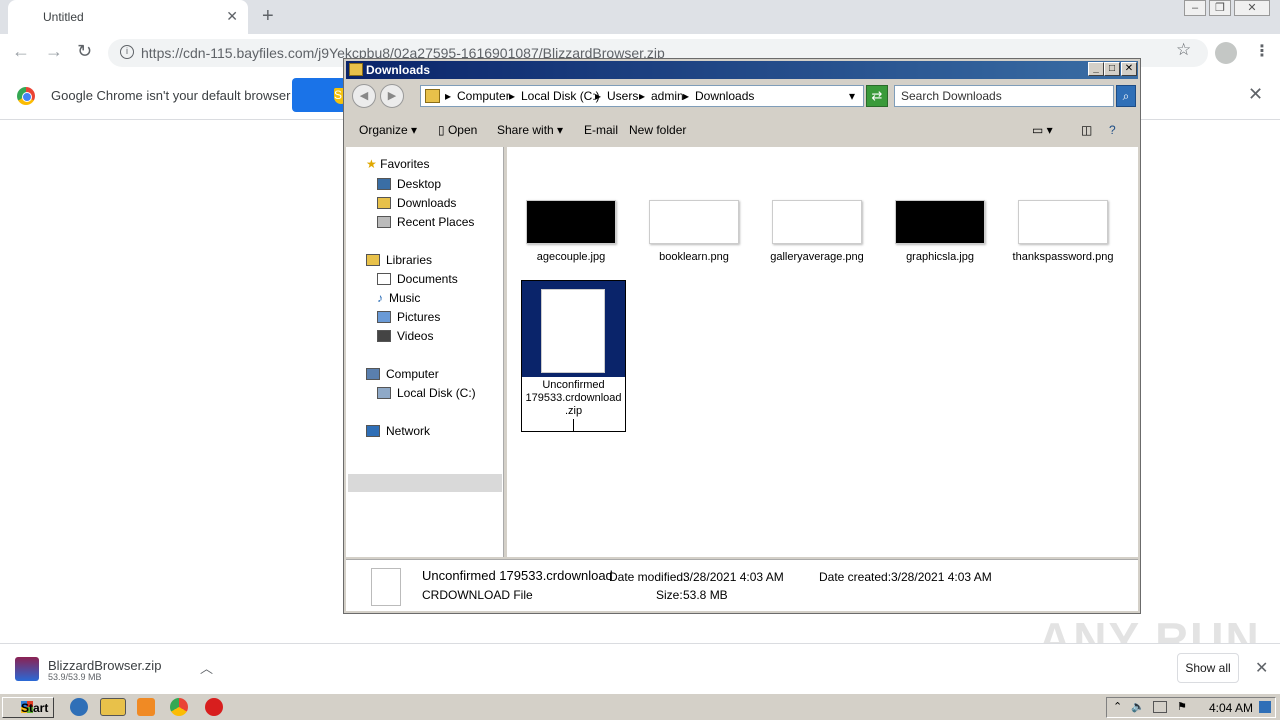 The height and width of the screenshot is (720, 1280). What do you see at coordinates (425, 222) in the screenshot?
I see `nav-recent-places: Recent Places` at bounding box center [425, 222].